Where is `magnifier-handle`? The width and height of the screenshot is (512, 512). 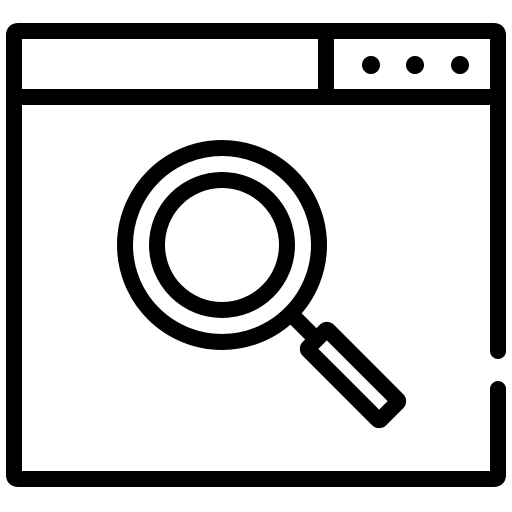
magnifier-handle is located at coordinates (353, 375).